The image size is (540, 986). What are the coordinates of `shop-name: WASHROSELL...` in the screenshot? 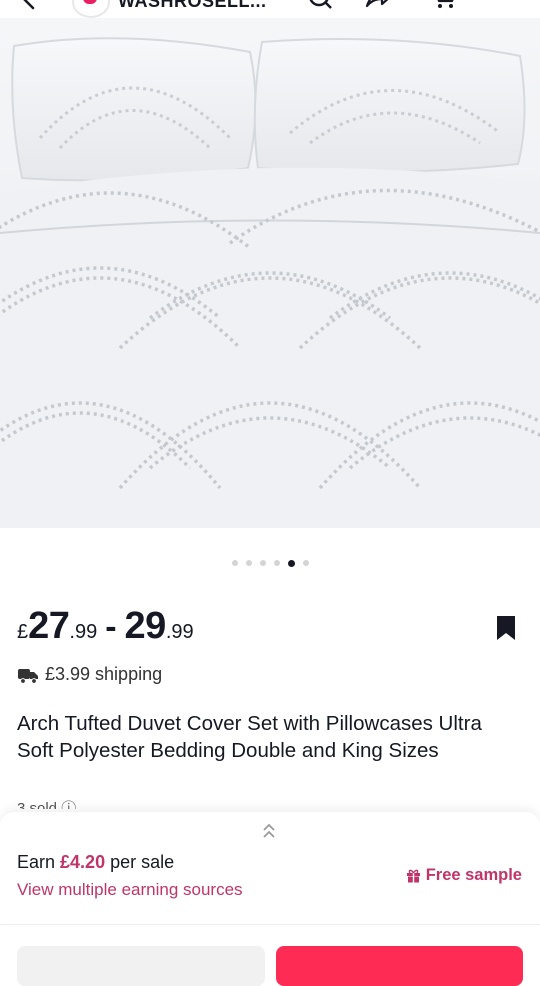 It's located at (192, 6).